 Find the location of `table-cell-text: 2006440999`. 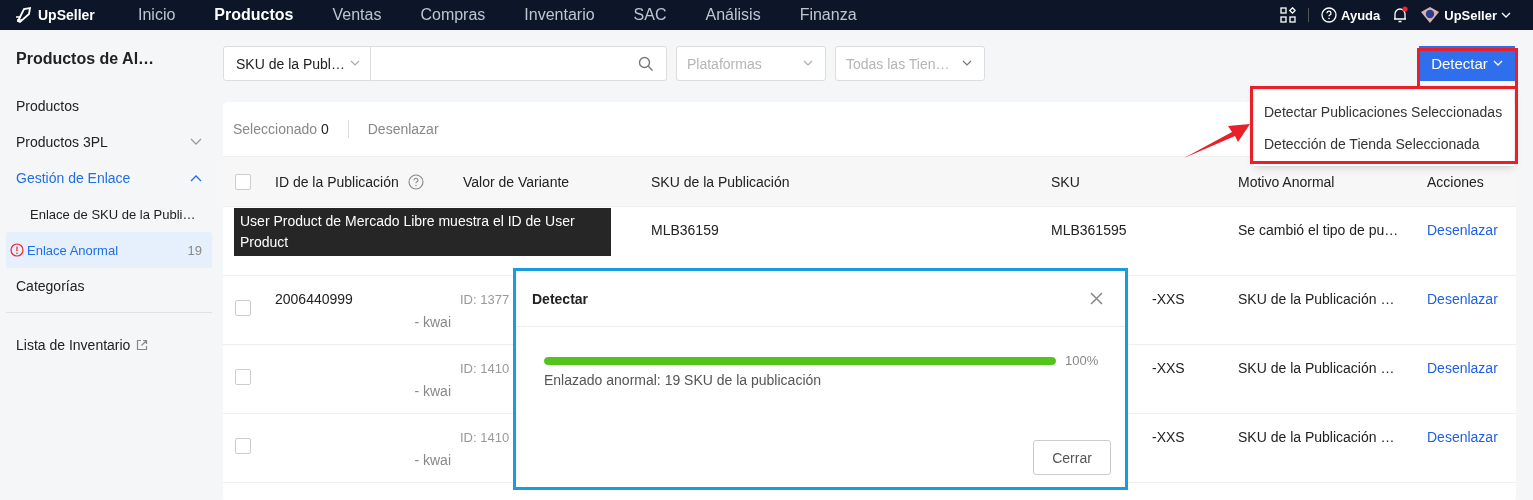

table-cell-text: 2006440999 is located at coordinates (314, 299).